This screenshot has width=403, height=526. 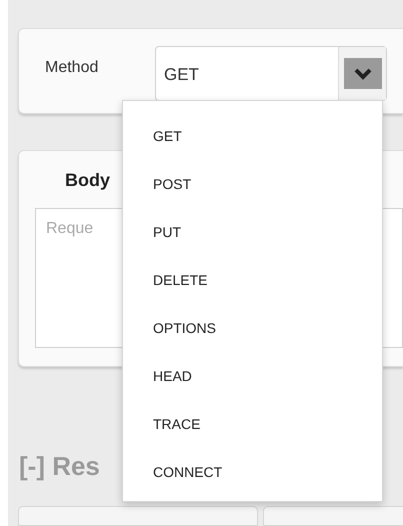 What do you see at coordinates (252, 424) in the screenshot?
I see `menu-item: TRACE` at bounding box center [252, 424].